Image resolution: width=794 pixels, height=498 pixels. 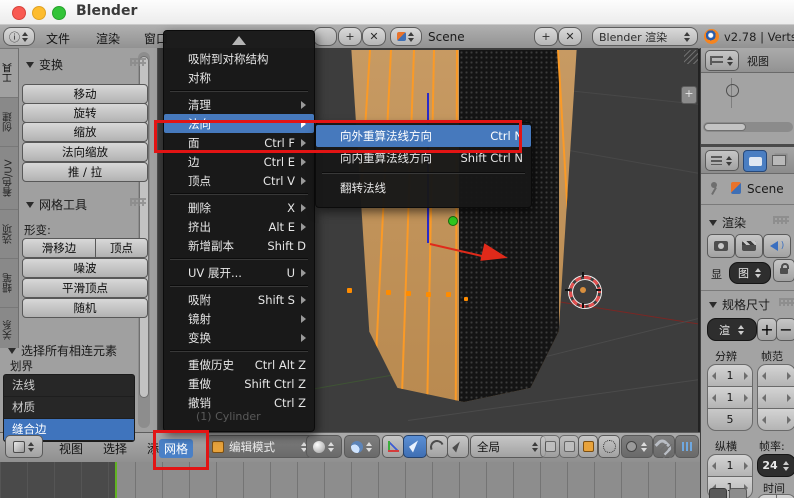 What do you see at coordinates (730, 419) in the screenshot?
I see `resolution-percentage-field: 5` at bounding box center [730, 419].